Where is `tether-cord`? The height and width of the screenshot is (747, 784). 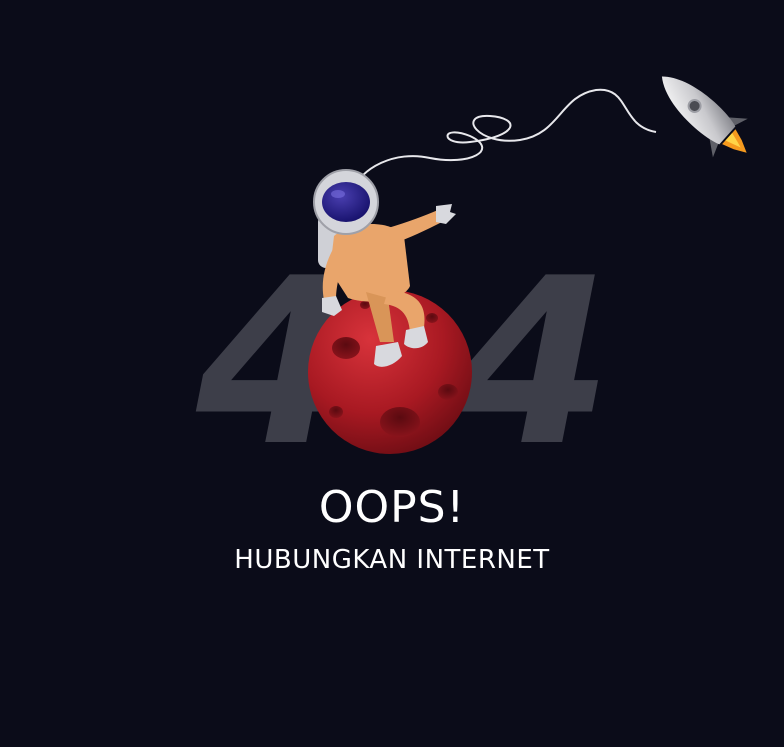 tether-cord is located at coordinates (504, 140).